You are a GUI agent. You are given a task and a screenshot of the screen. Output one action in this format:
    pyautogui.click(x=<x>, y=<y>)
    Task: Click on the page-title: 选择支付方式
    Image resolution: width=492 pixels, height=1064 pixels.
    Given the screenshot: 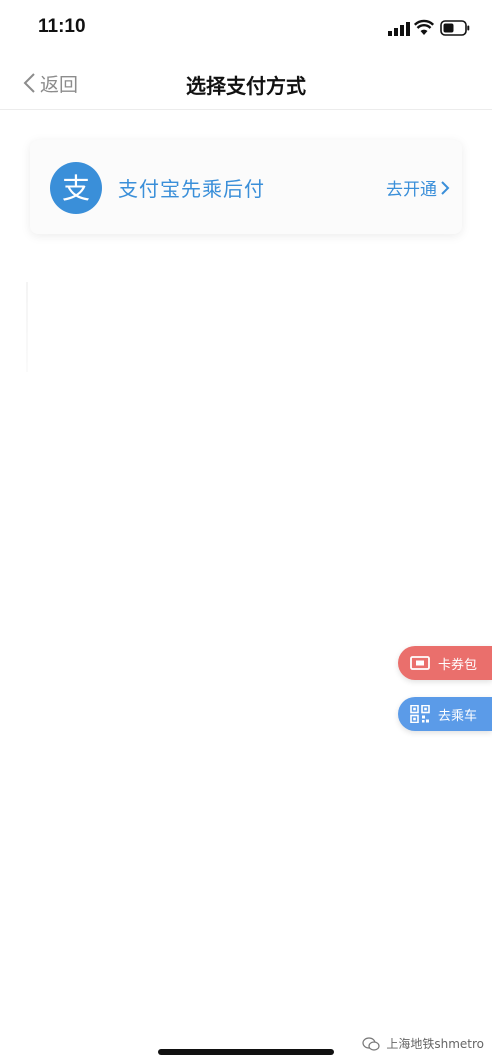 What is the action you would take?
    pyautogui.click(x=246, y=86)
    